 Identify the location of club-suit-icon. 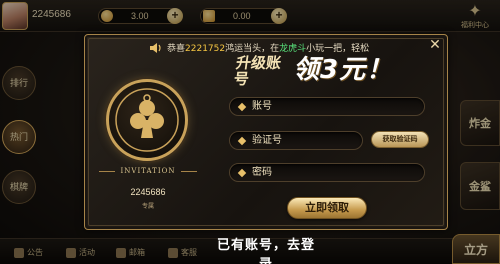
(147, 120).